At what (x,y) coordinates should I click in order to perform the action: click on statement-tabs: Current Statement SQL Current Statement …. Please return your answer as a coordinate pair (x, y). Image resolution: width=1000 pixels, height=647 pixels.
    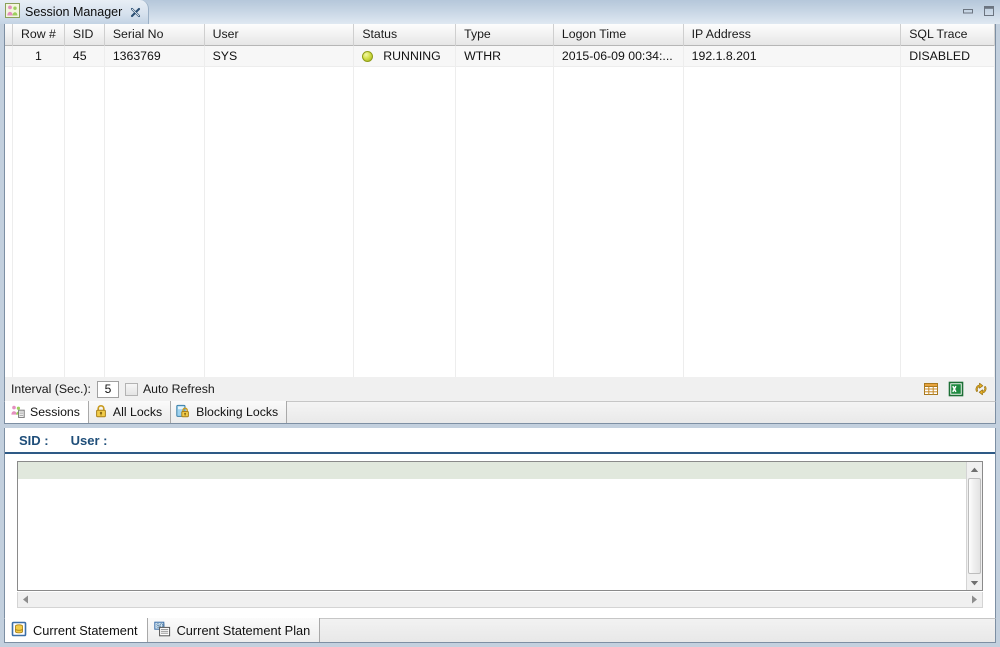
    Looking at the image, I should click on (500, 630).